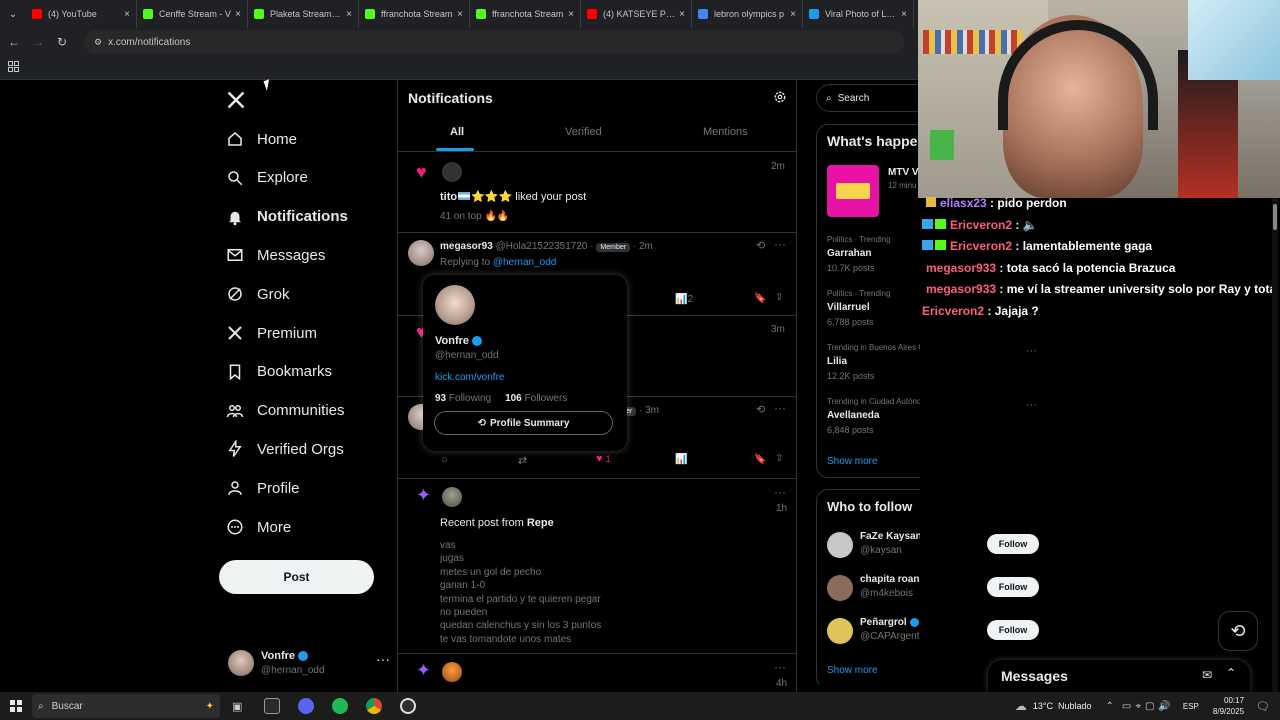 The width and height of the screenshot is (1280, 720). I want to click on windows-start-icon, so click(16, 706).